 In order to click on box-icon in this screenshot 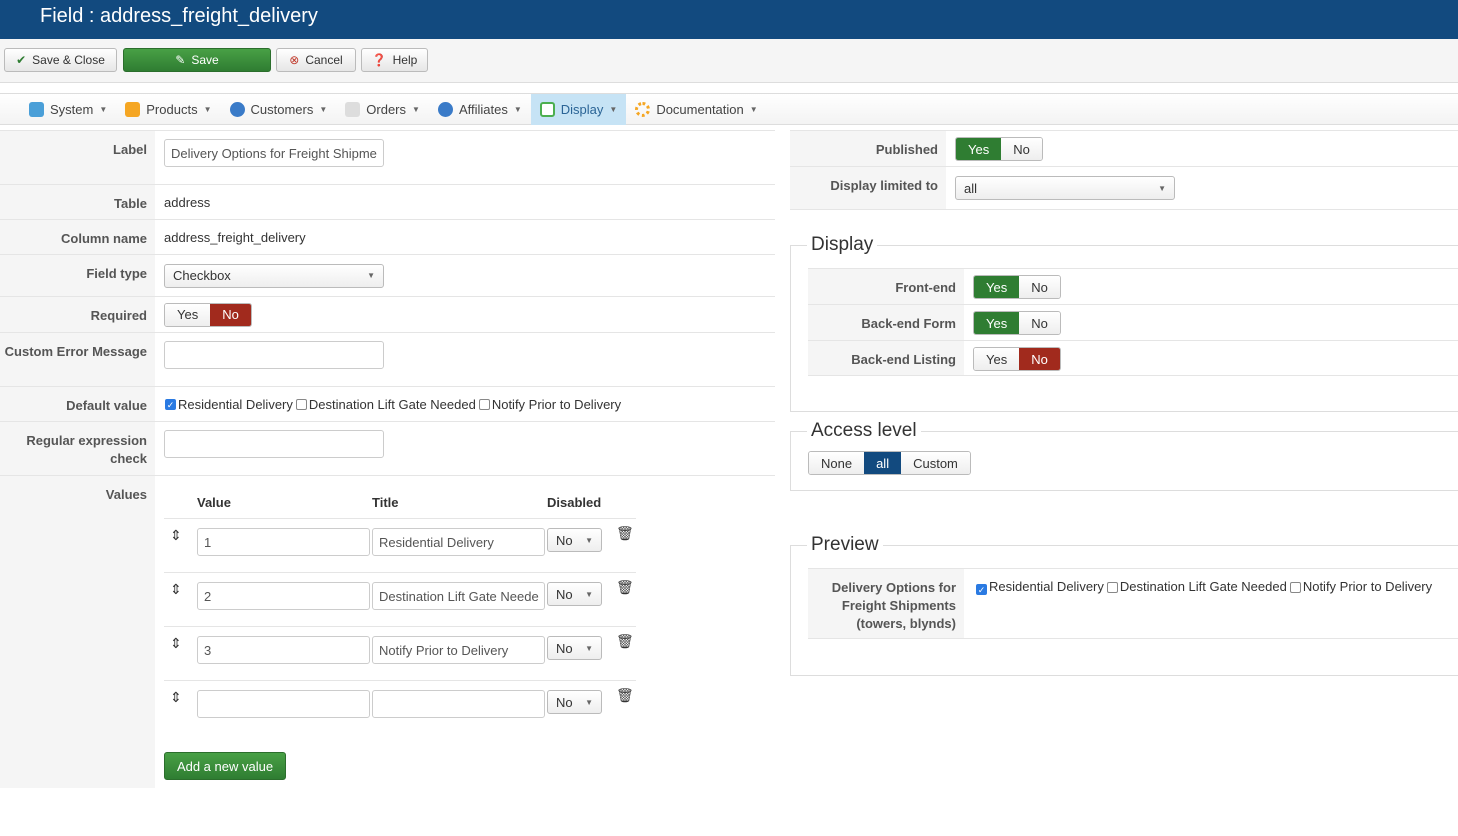, I will do `click(133, 109)`.